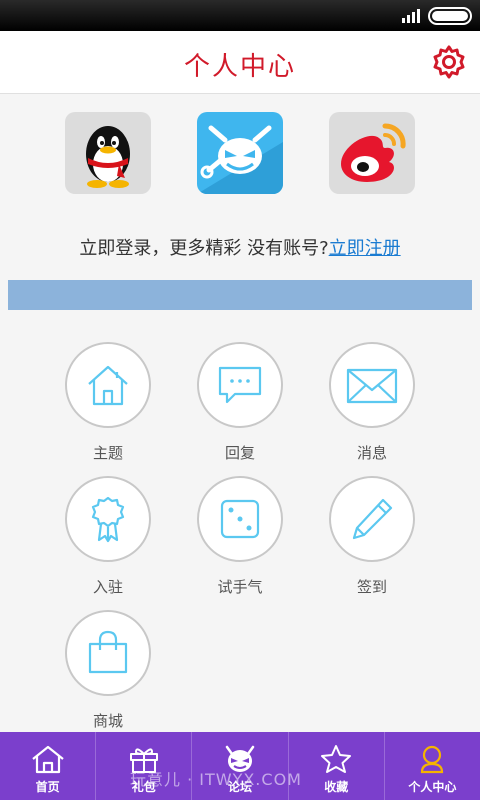  Describe the element at coordinates (239, 67) in the screenshot. I see `page-title: 个人中心` at that location.